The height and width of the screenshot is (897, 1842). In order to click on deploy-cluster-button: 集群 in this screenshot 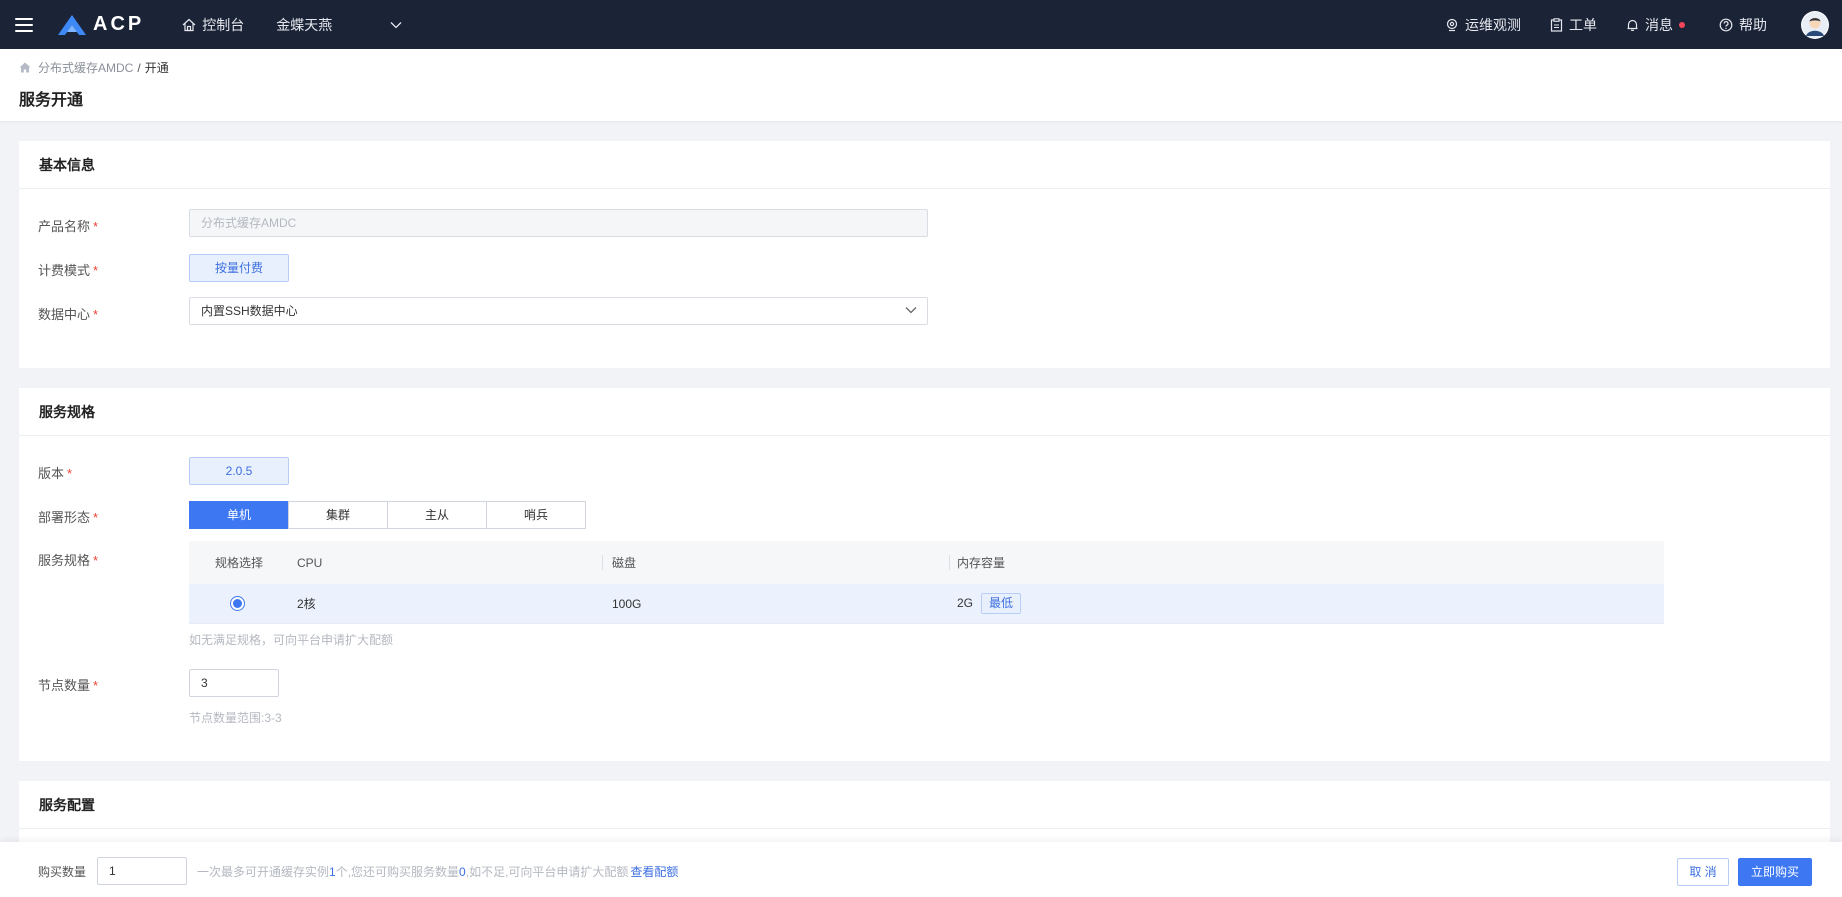, I will do `click(338, 515)`.